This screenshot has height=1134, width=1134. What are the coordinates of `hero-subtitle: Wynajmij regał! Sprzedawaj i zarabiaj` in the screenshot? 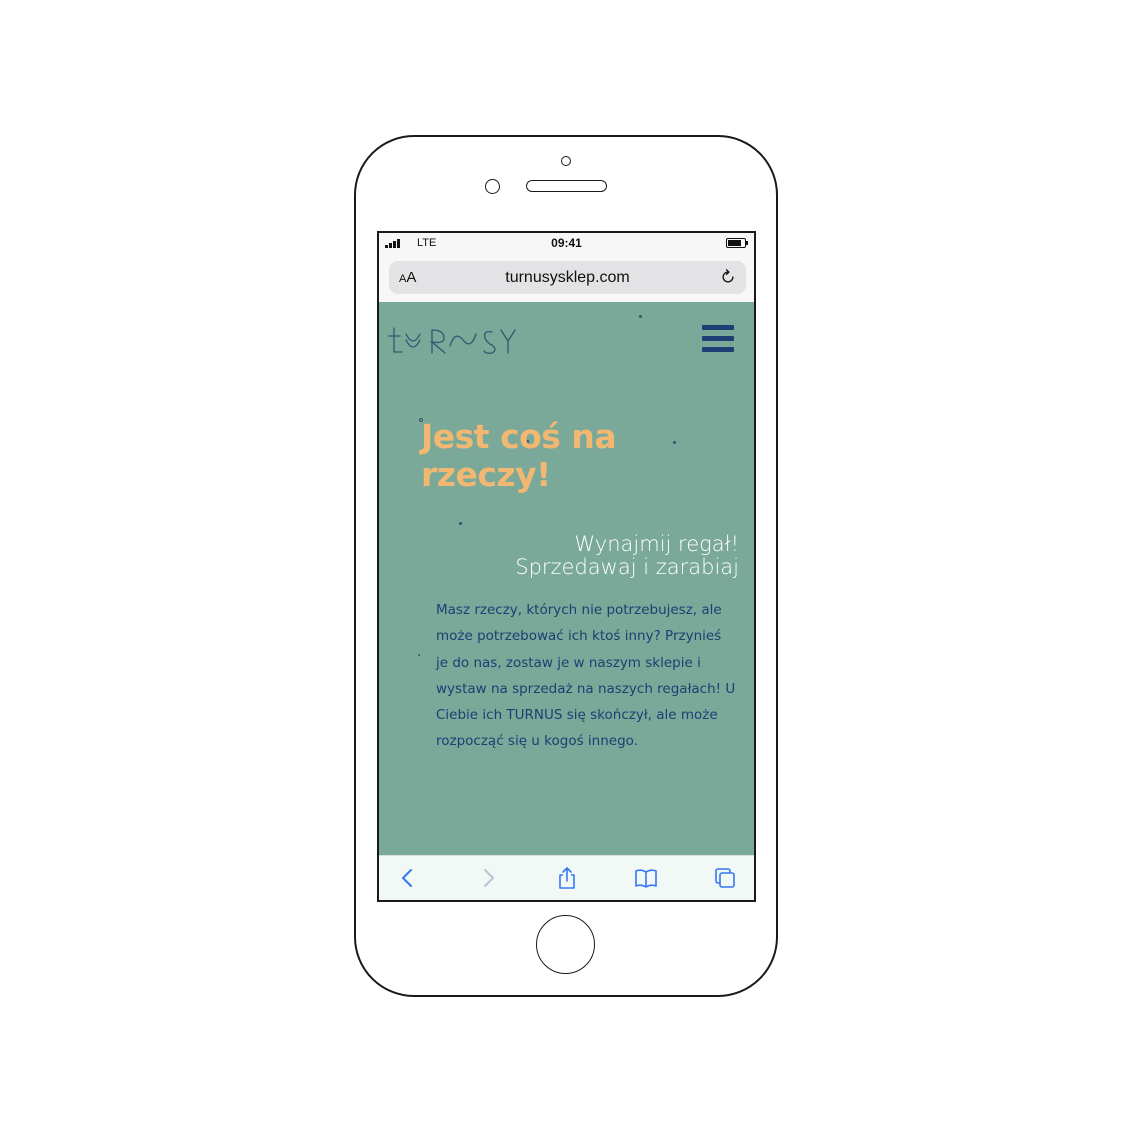 It's located at (589, 556).